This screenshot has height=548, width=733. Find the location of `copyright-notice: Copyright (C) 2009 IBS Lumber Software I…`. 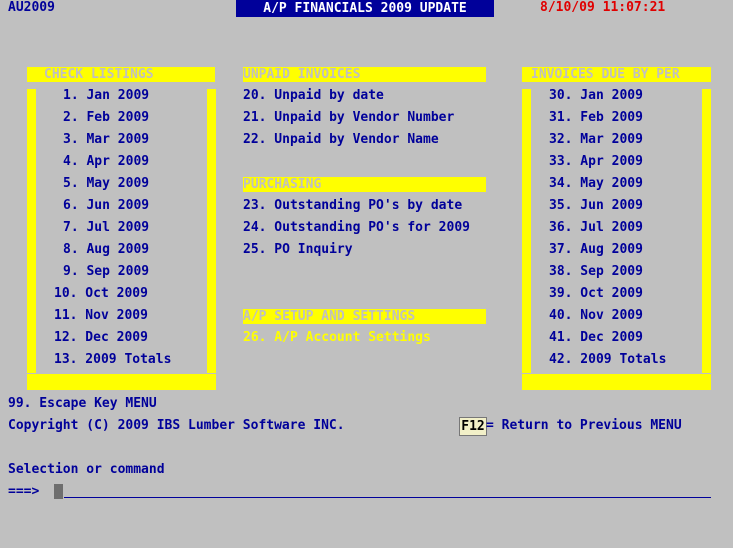

copyright-notice: Copyright (C) 2009 IBS Lumber Software I… is located at coordinates (176, 425).